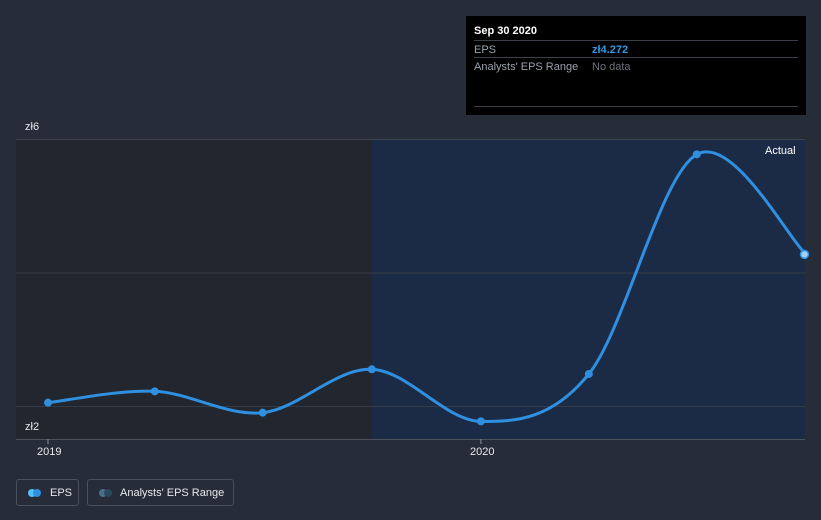 The height and width of the screenshot is (520, 821). Describe the element at coordinates (526, 67) in the screenshot. I see `tooltip-range-label: Analysts' EPS Range` at that location.